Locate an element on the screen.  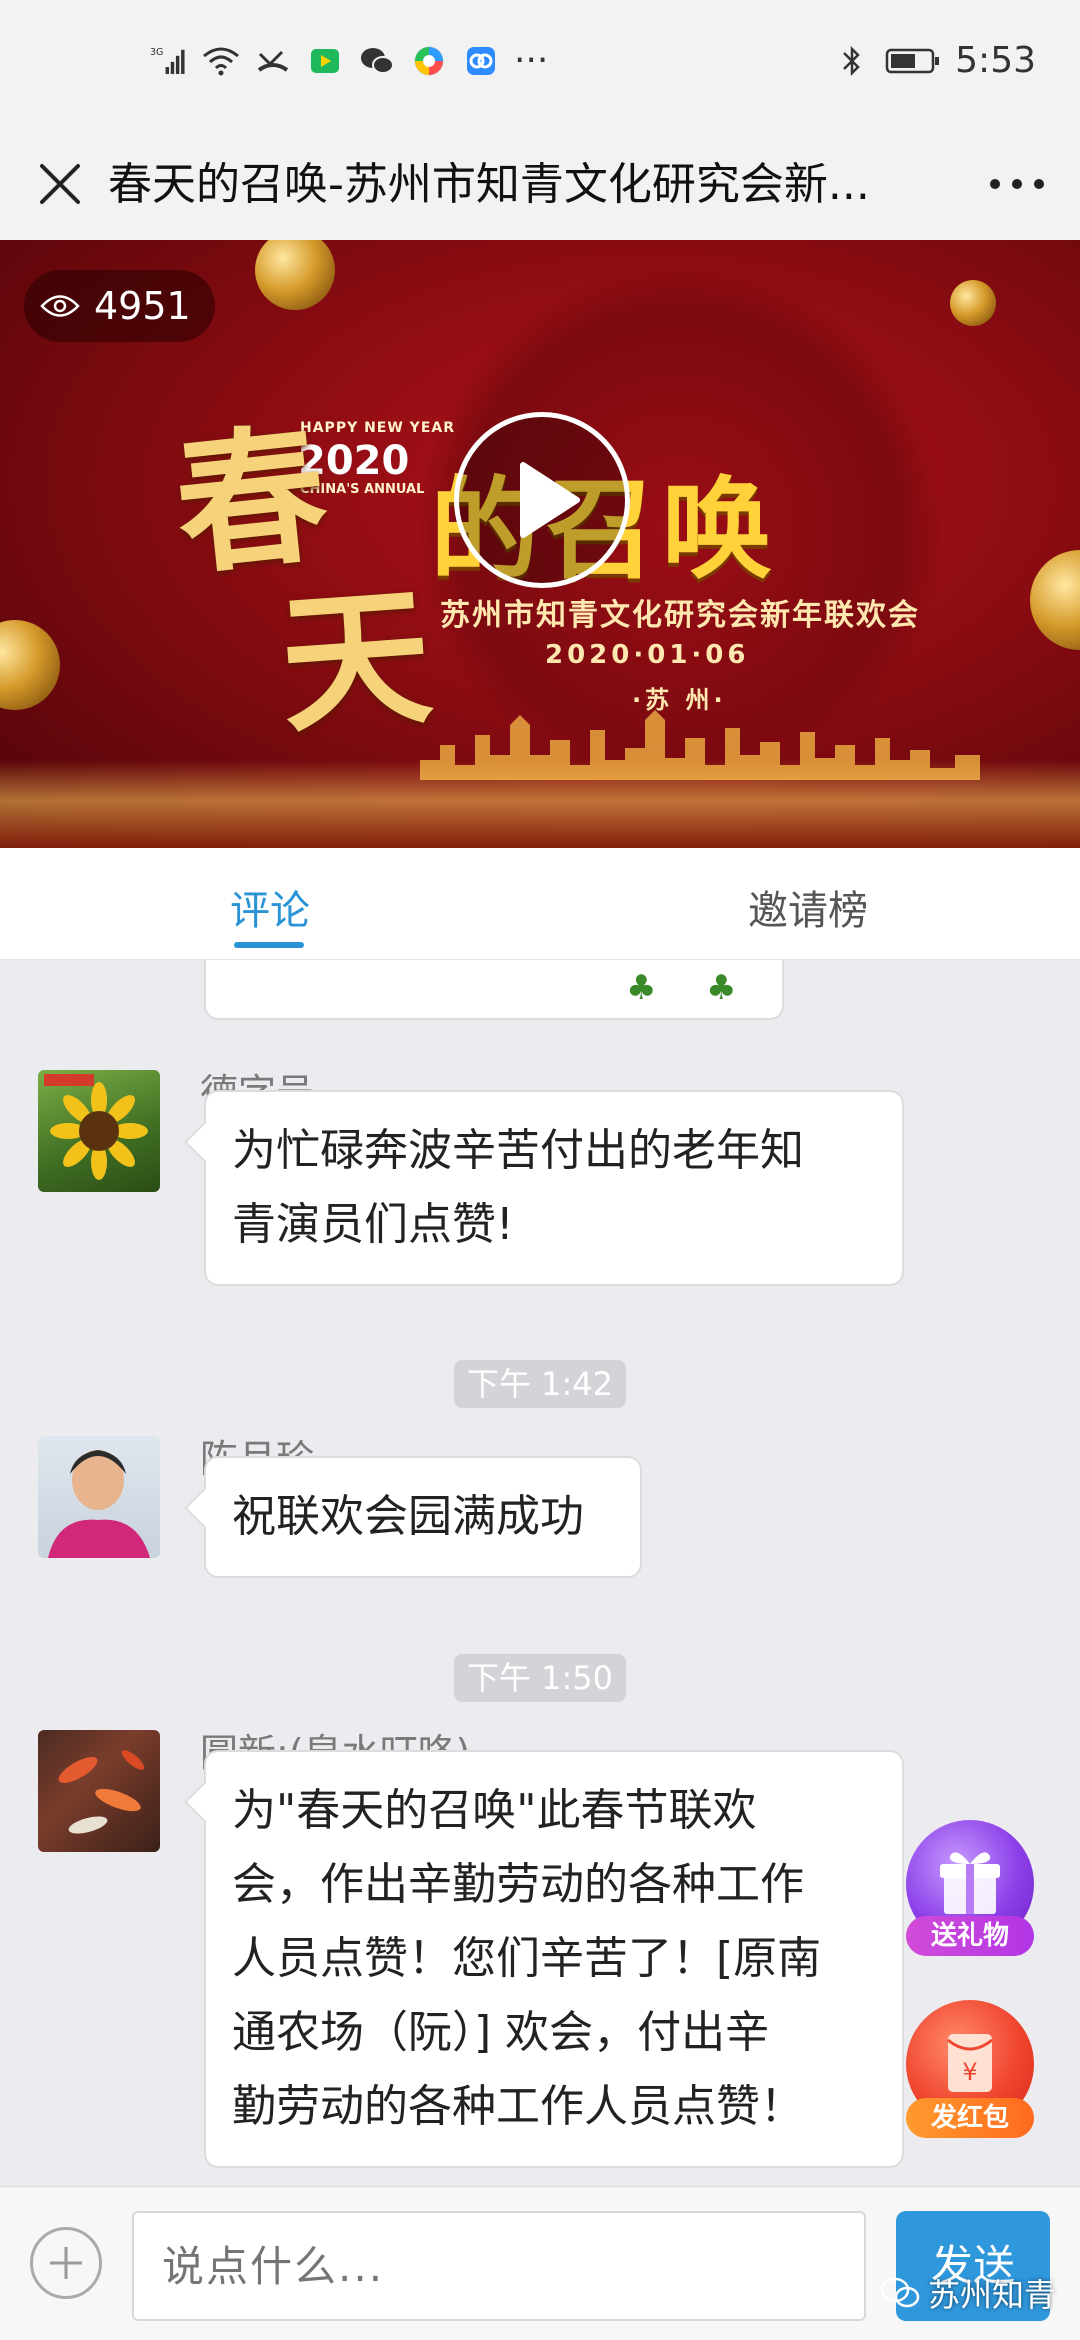
tab-invite-ranking: 邀请榜 is located at coordinates (808, 907).